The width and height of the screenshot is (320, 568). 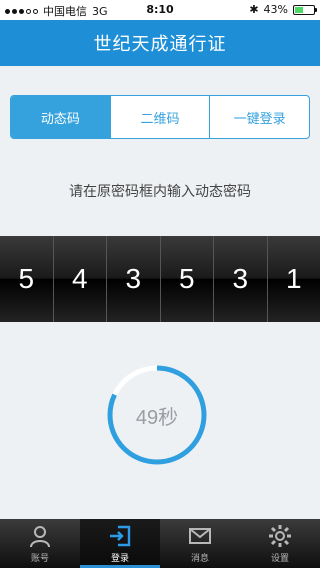 I want to click on mail-icon, so click(x=200, y=536).